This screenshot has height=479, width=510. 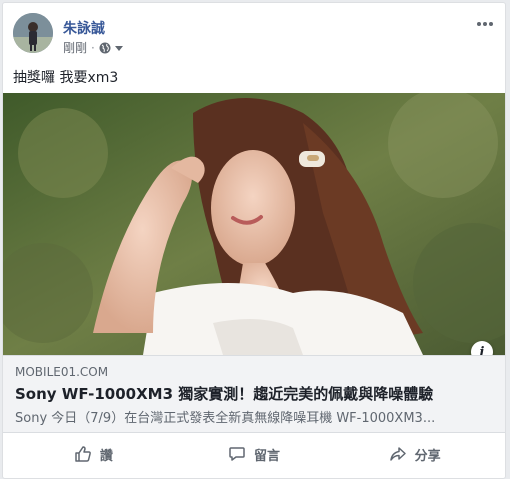 I want to click on post-meta: 剛剛 ·, so click(x=93, y=47).